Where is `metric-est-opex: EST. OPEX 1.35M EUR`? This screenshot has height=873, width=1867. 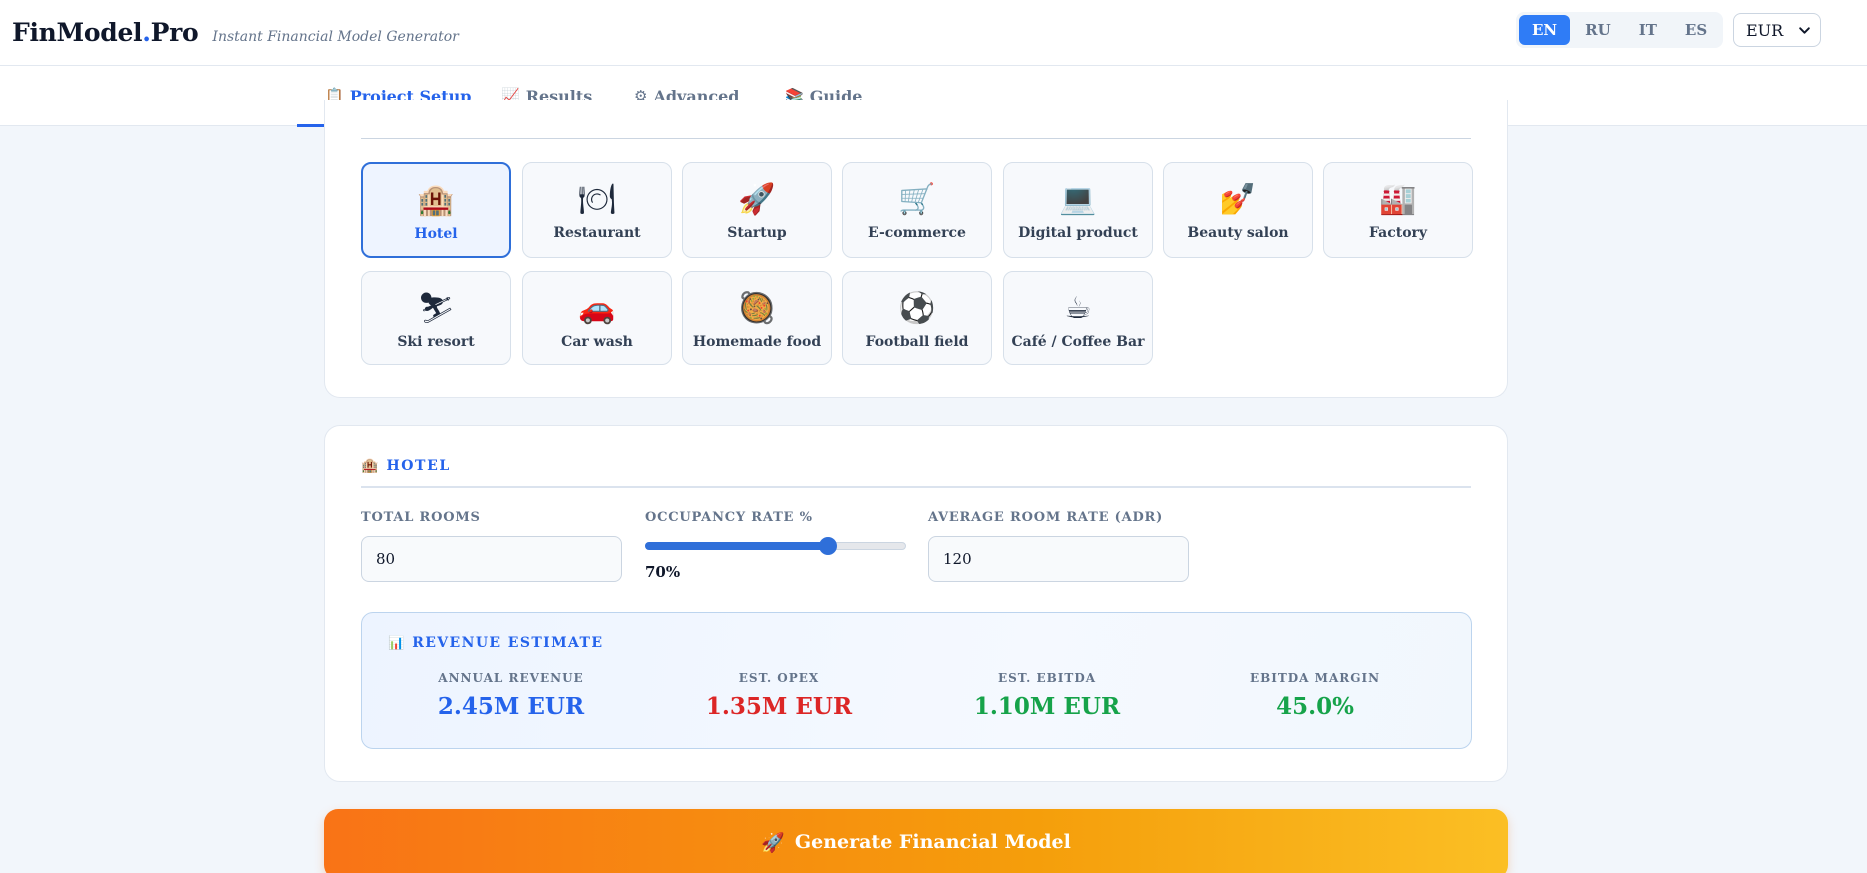
metric-est-opex: EST. OPEX 1.35M EUR is located at coordinates (779, 695).